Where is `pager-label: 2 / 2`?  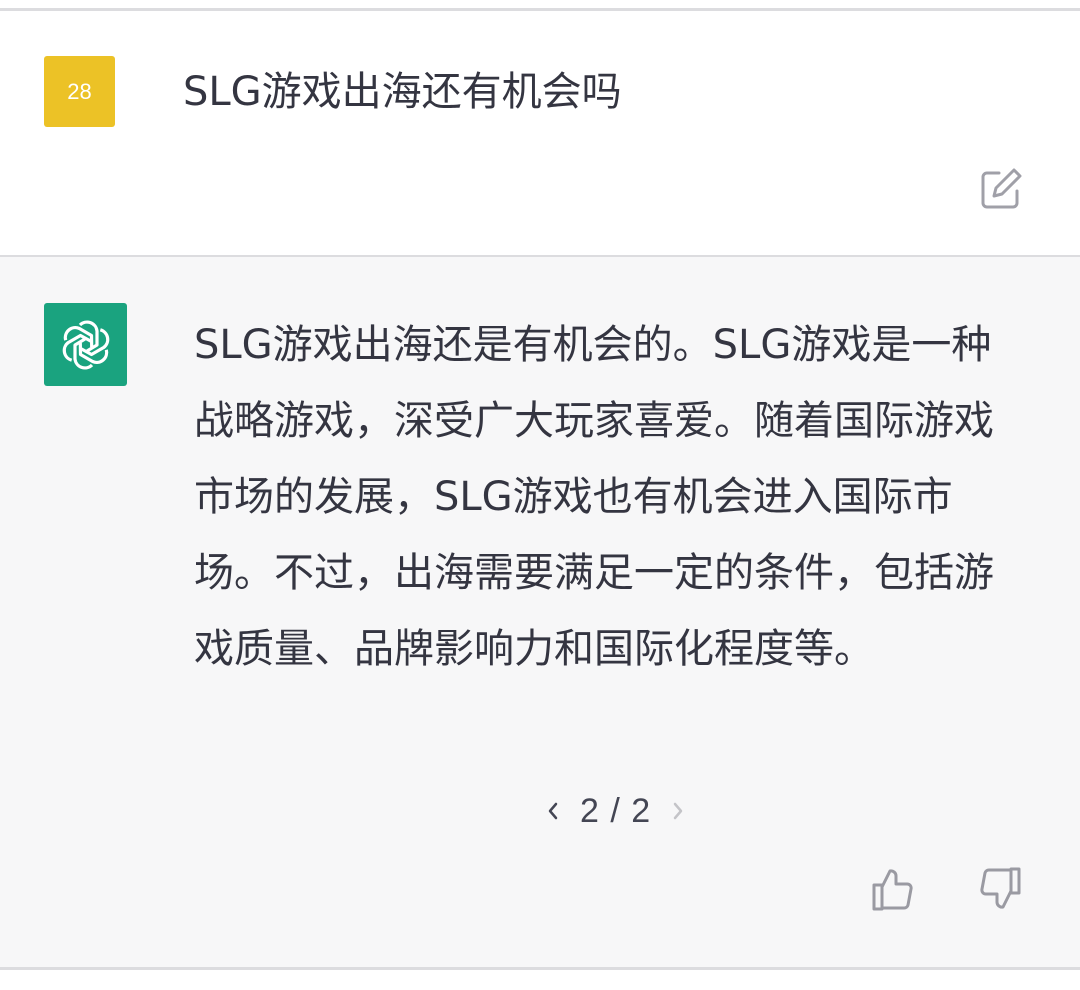 pager-label: 2 / 2 is located at coordinates (616, 810).